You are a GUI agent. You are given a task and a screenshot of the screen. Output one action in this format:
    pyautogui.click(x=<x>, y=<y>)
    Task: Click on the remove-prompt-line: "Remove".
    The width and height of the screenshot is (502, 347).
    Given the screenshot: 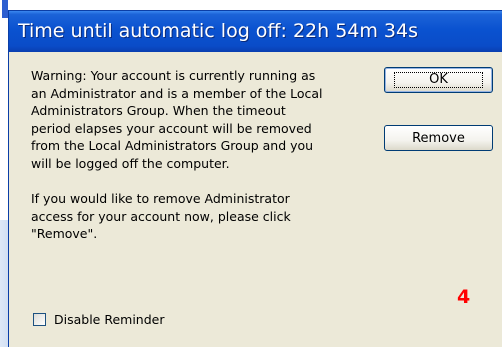 What is the action you would take?
    pyautogui.click(x=64, y=233)
    